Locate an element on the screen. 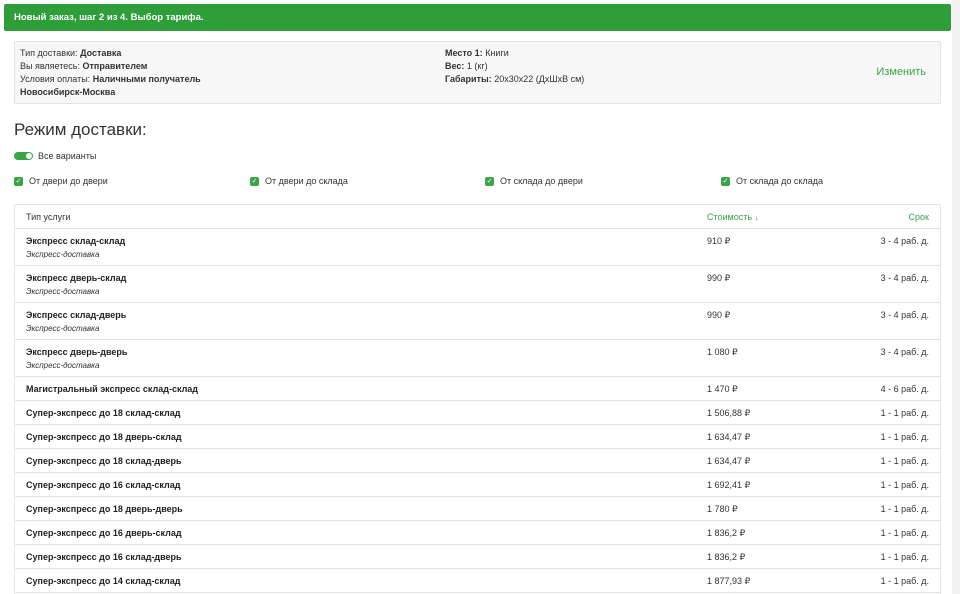 The image size is (960, 594). place-value: Книги is located at coordinates (497, 53).